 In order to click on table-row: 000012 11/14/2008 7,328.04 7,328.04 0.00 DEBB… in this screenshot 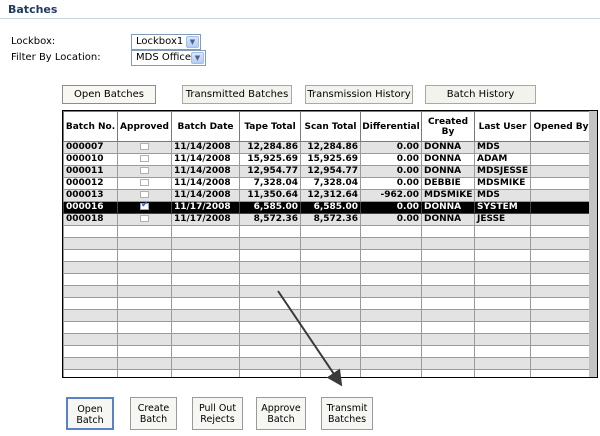, I will do `click(327, 183)`.